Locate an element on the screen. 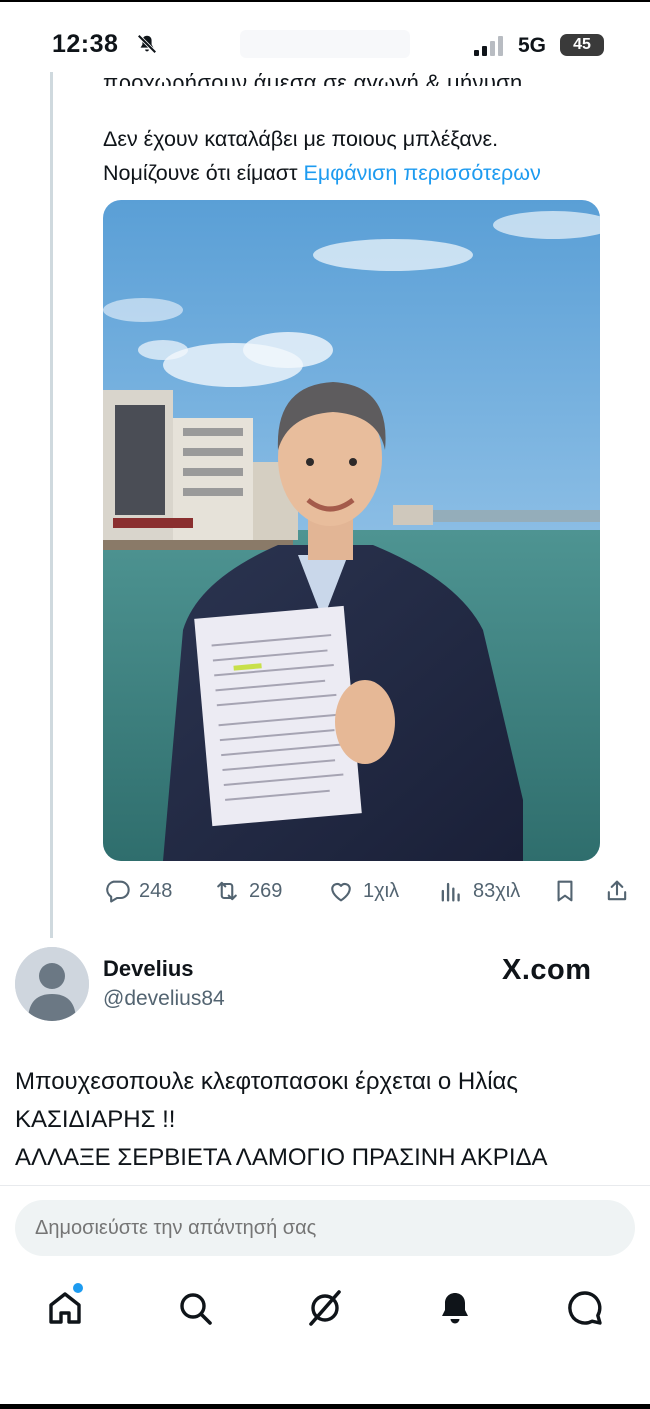  network-type: 5G is located at coordinates (532, 45).